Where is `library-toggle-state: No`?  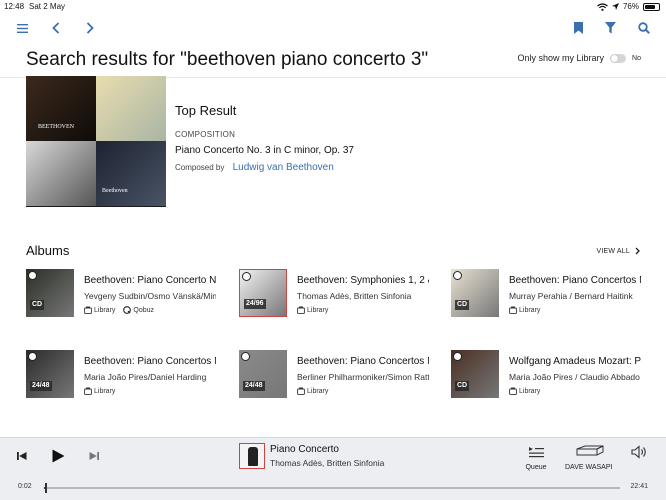
library-toggle-state: No is located at coordinates (636, 58).